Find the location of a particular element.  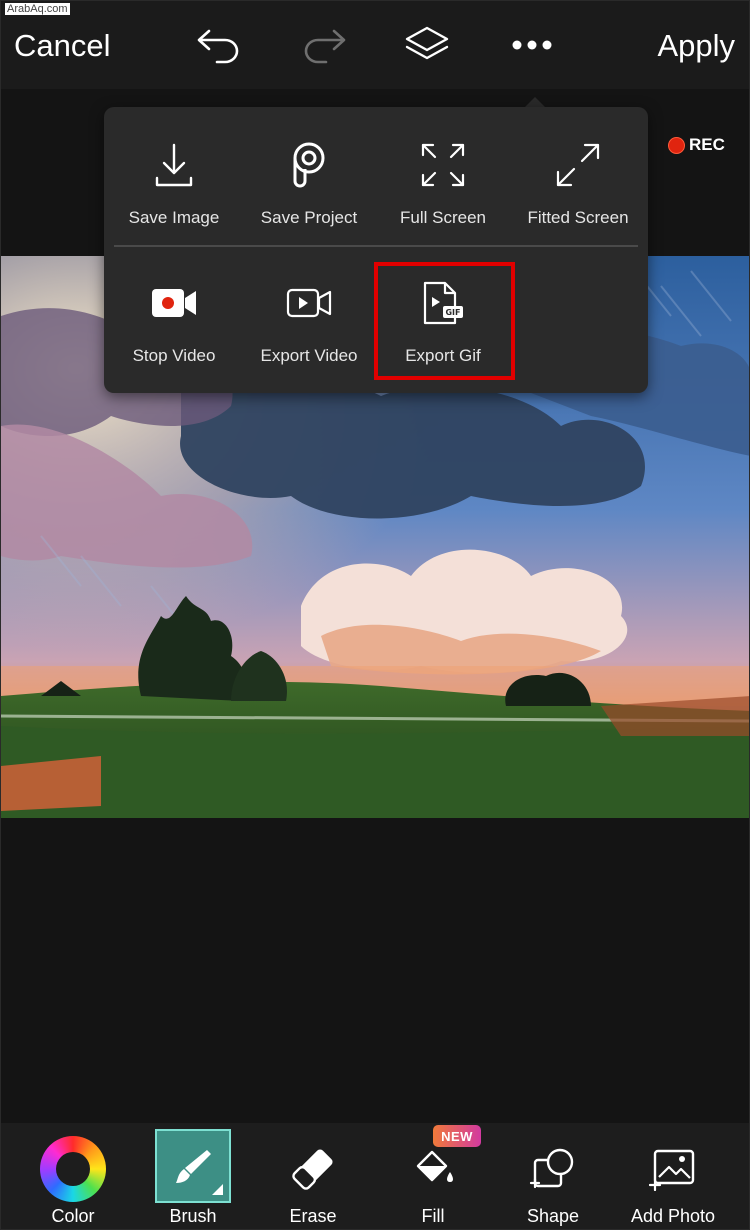

tool-brush: Brush is located at coordinates (193, 1176).